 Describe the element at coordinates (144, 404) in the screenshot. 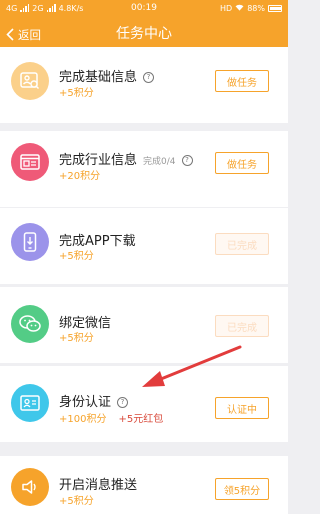

I see `task-card-identity-verification: 身份认证? +100积分 +5元红包 认证中` at that location.